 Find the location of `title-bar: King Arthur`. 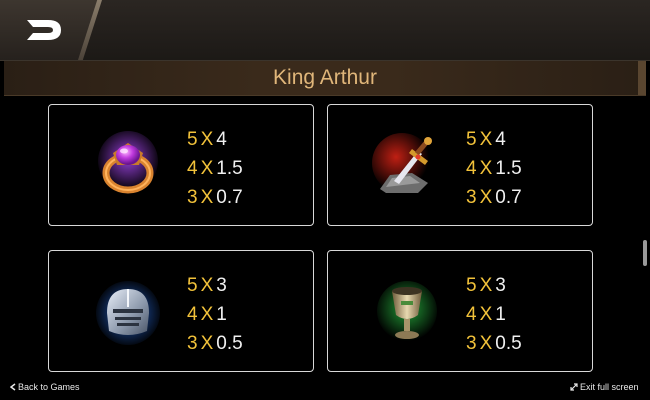

title-bar: King Arthur is located at coordinates (325, 78).